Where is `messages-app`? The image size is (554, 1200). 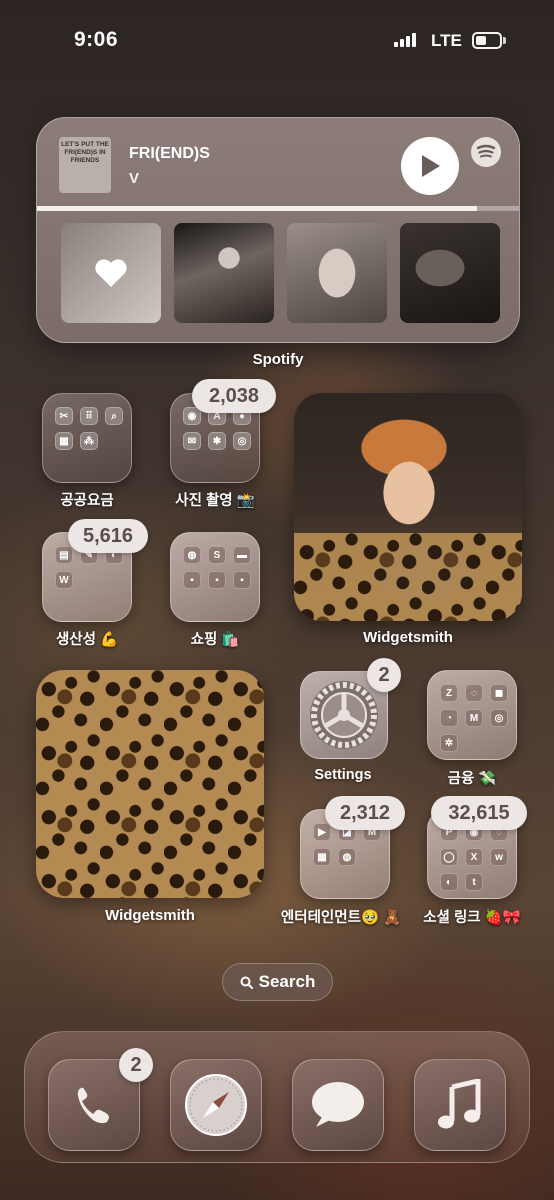 messages-app is located at coordinates (338, 1105).